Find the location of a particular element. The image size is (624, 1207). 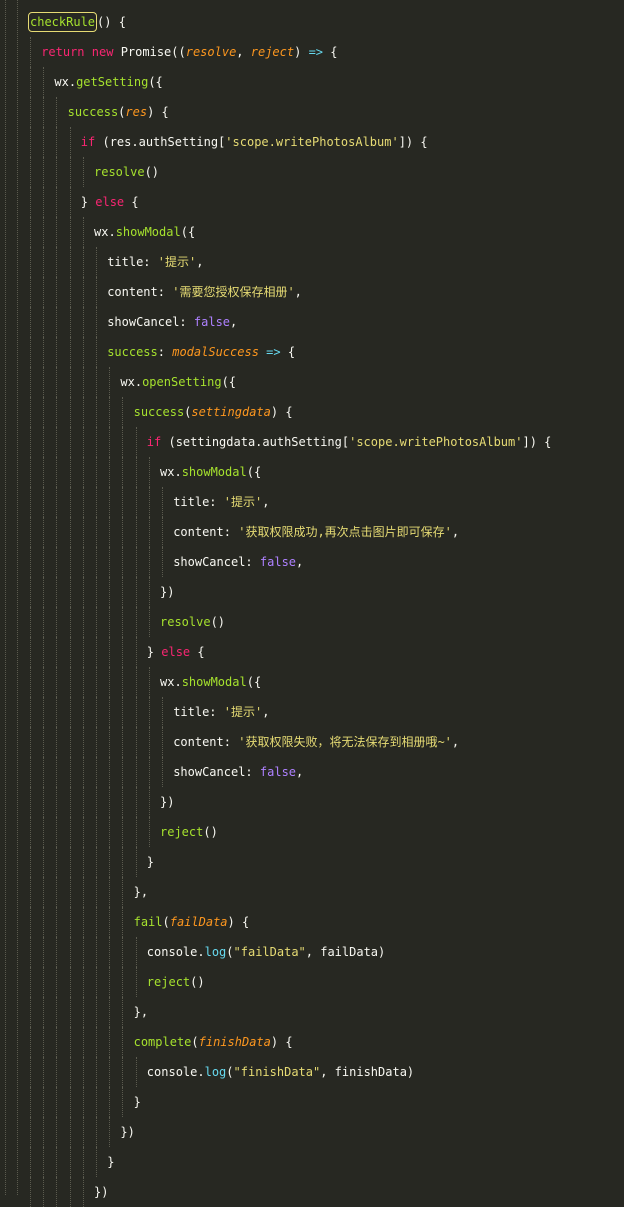

code-token: return is located at coordinates (63, 52).